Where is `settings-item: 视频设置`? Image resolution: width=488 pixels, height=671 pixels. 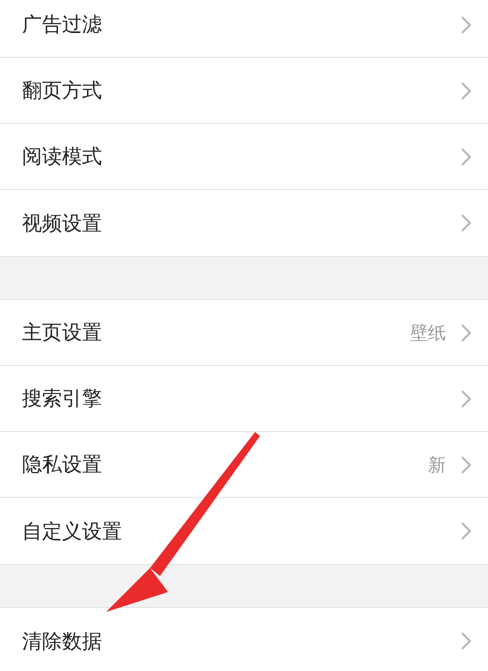
settings-item: 视频设置 is located at coordinates (244, 223).